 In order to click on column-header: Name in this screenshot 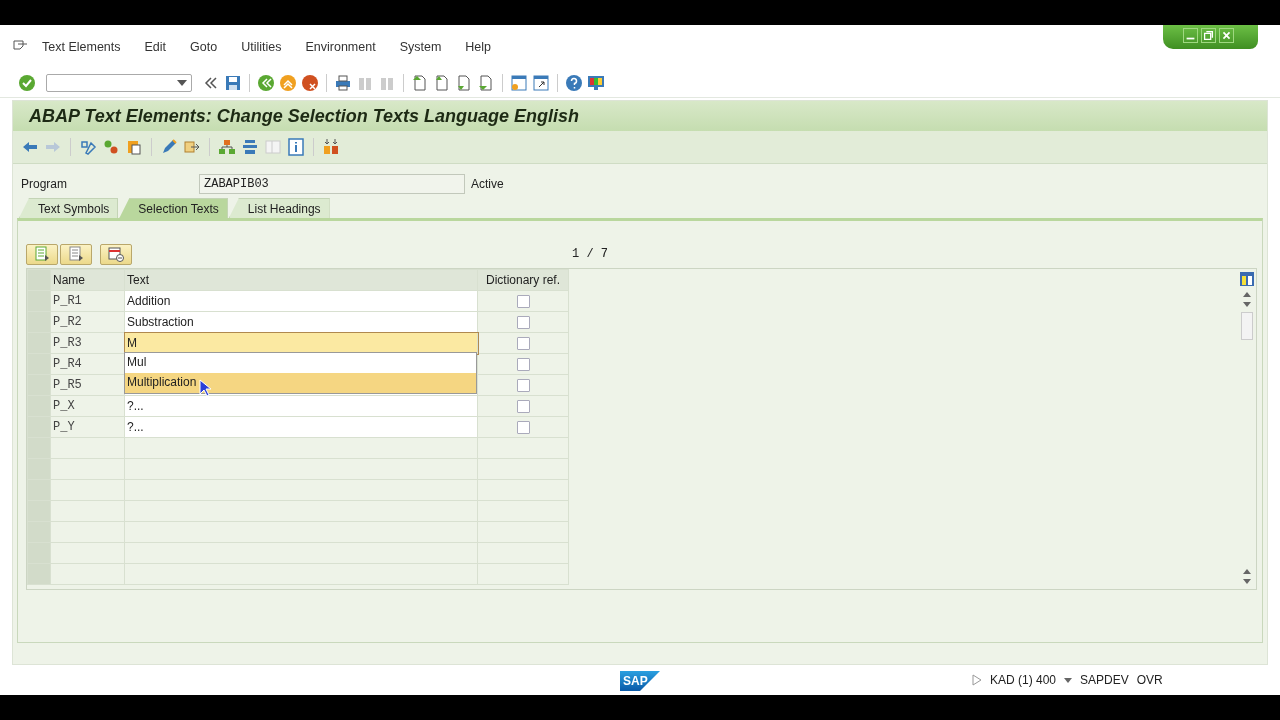, I will do `click(87, 280)`.